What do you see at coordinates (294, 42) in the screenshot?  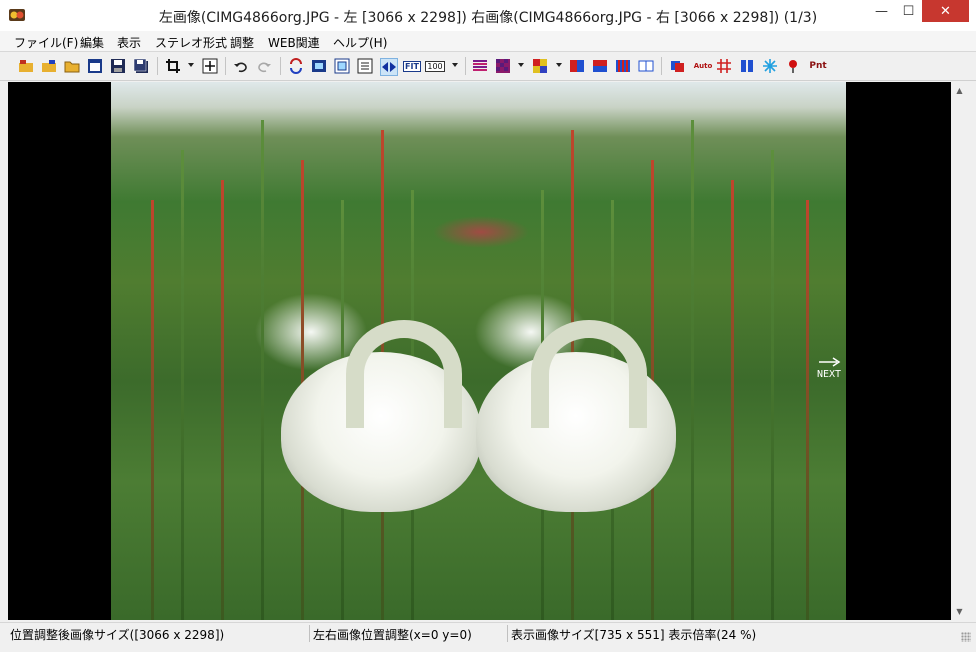 I see `menu-web: WEB関連` at bounding box center [294, 42].